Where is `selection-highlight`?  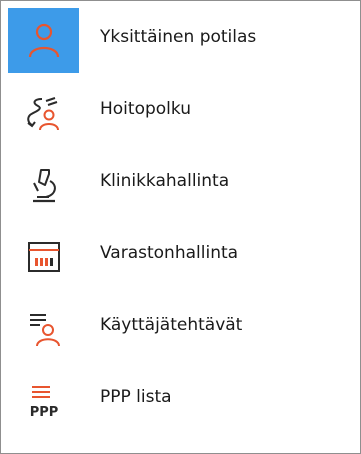 selection-highlight is located at coordinates (43, 40).